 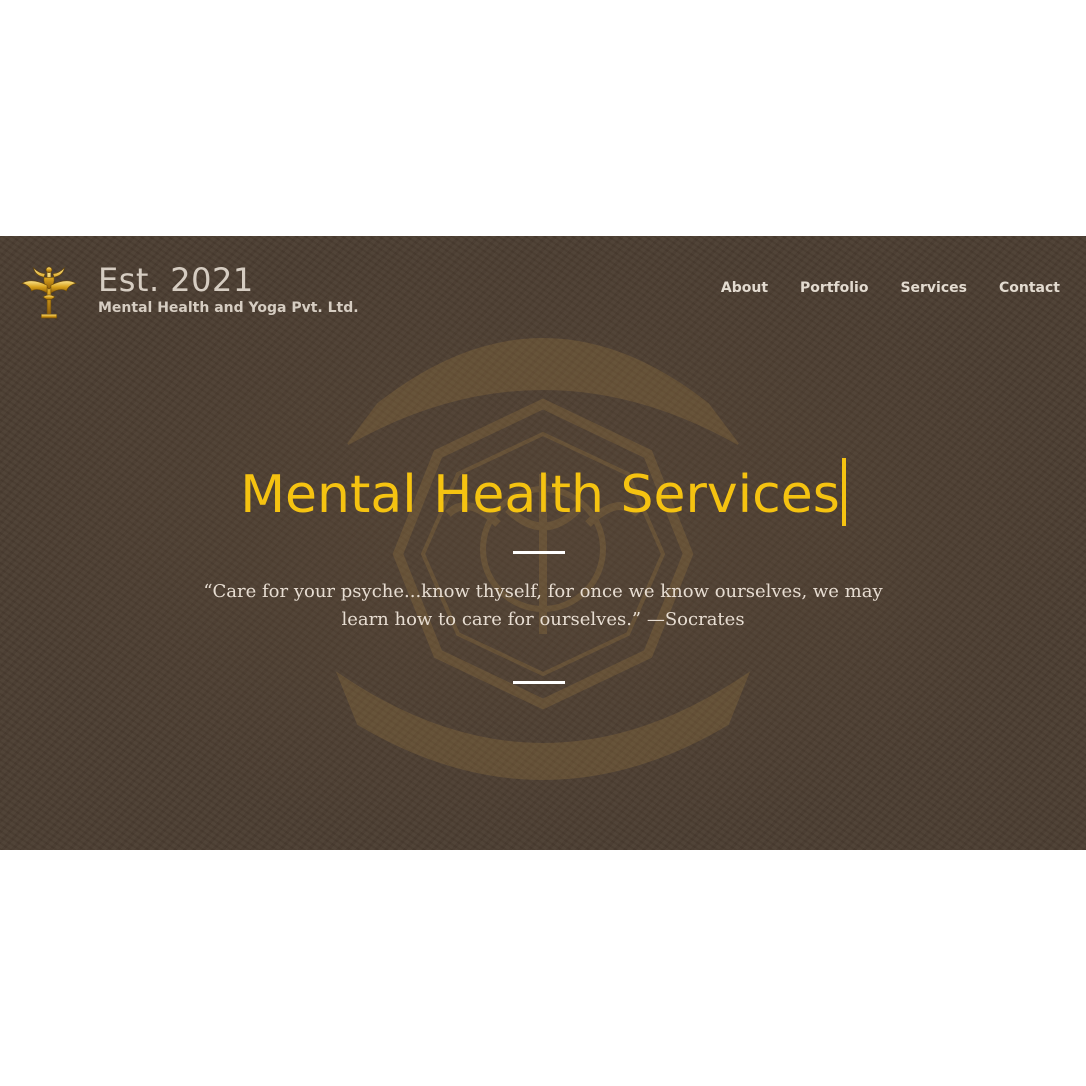 What do you see at coordinates (539, 552) in the screenshot?
I see `divider-top` at bounding box center [539, 552].